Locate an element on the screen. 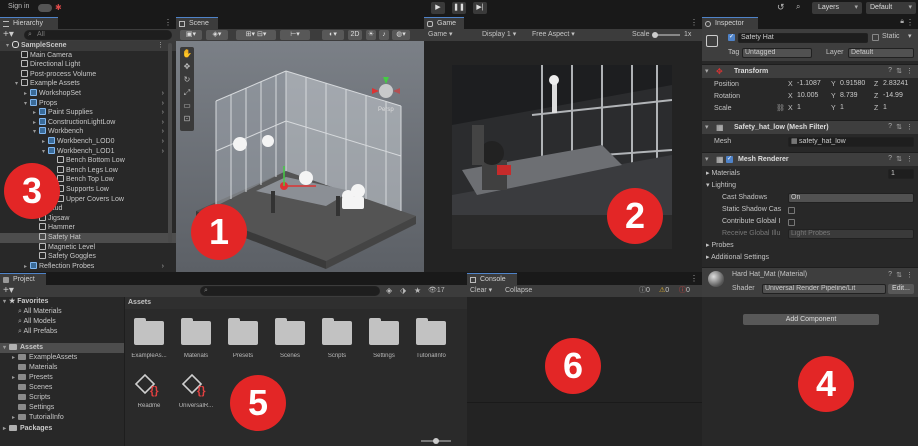 This screenshot has height=446, width=918. layers-dropdown: Layers ▾ is located at coordinates (837, 8).